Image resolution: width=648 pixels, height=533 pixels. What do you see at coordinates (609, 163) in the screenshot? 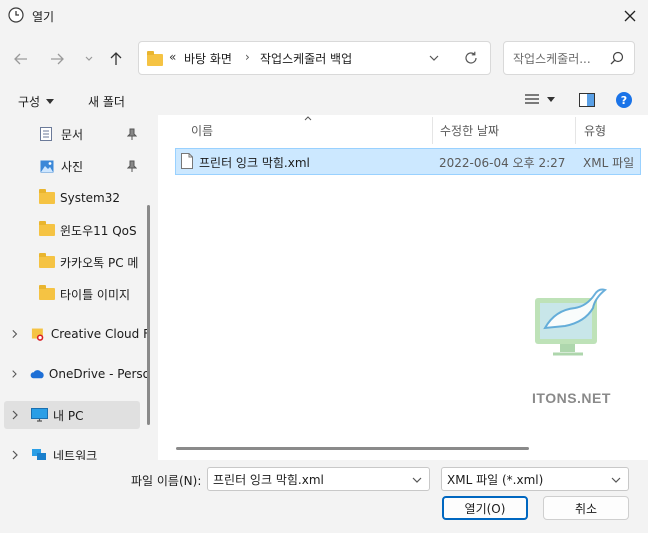
I see `file-type: XML 파일` at bounding box center [609, 163].